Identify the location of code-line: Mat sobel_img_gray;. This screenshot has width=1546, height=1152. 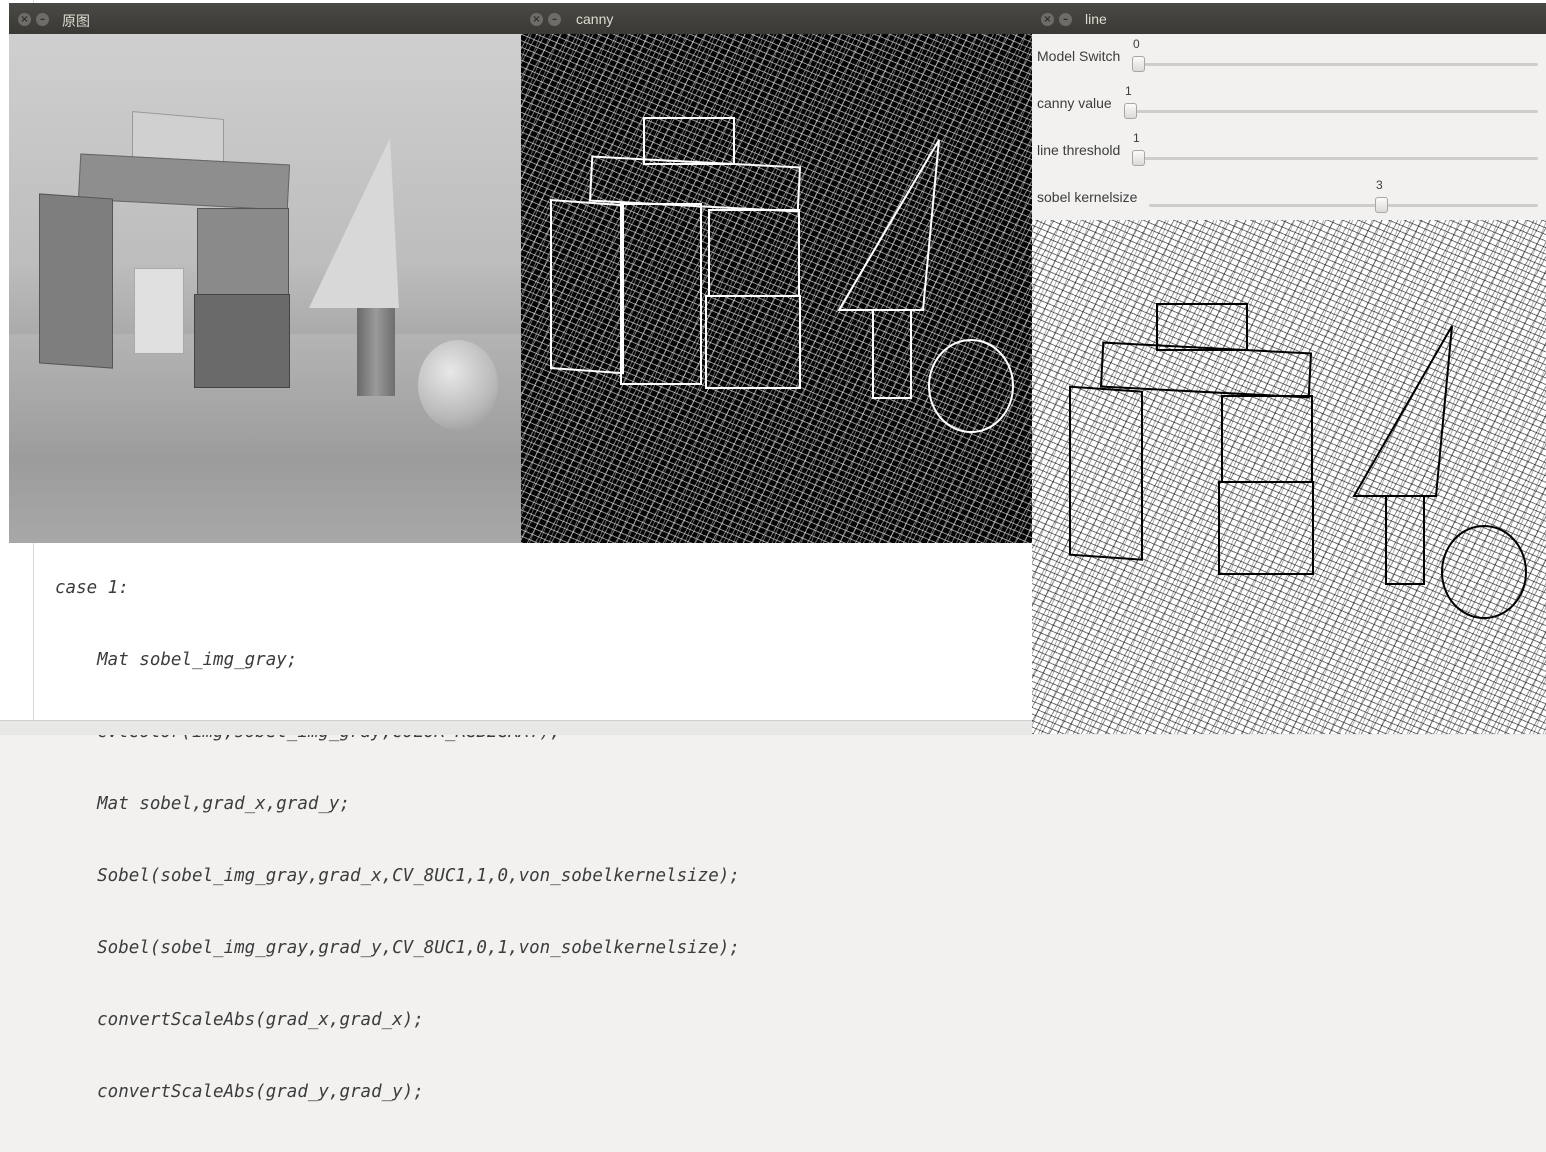
(176, 660).